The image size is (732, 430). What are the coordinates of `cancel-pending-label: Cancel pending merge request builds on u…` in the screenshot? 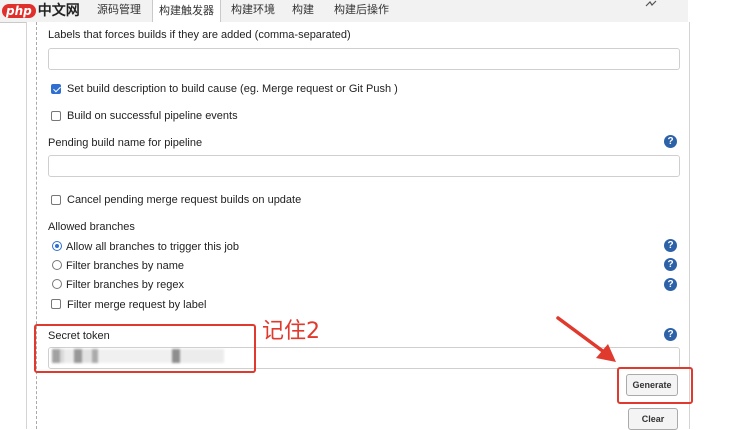 It's located at (184, 200).